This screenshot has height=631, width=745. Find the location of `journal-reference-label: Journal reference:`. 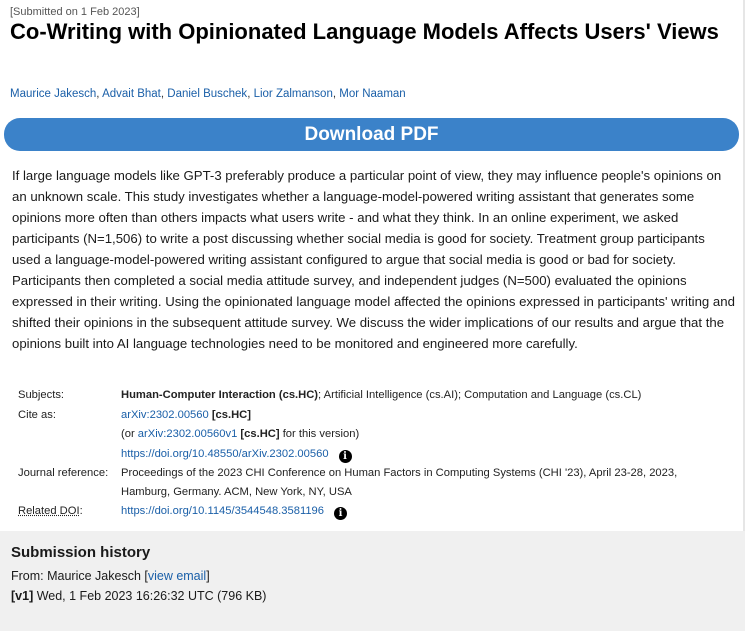

journal-reference-label: Journal reference: is located at coordinates (63, 473).